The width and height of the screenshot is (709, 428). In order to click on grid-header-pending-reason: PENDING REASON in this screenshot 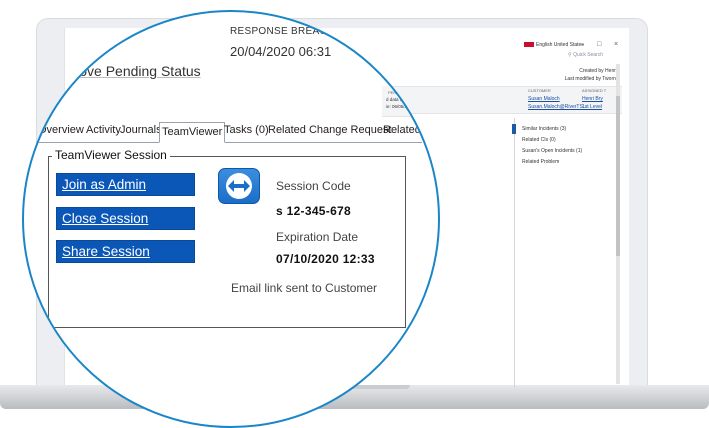, I will do `click(406, 92)`.